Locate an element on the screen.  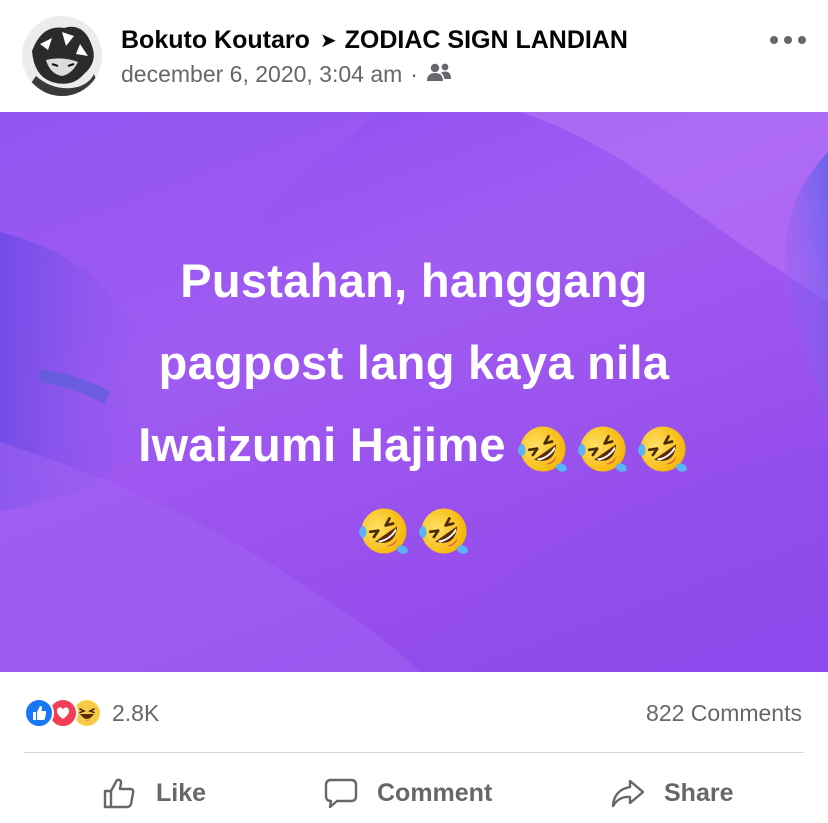
actions-divider is located at coordinates (414, 752).